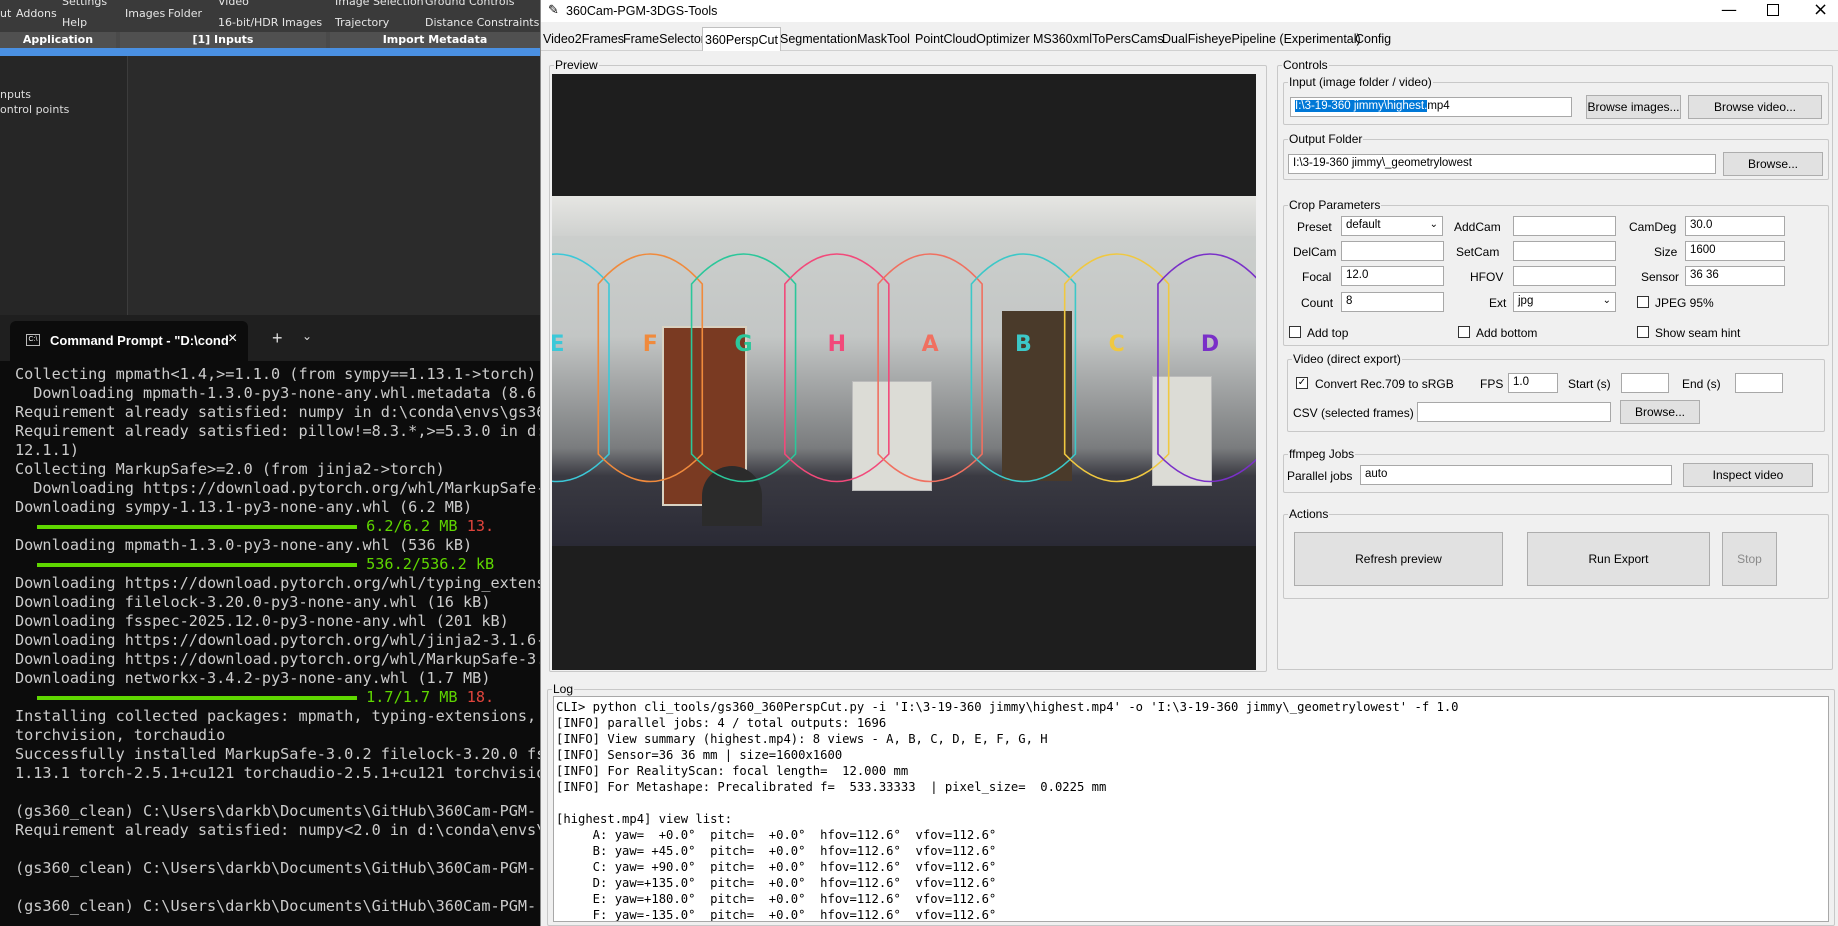 This screenshot has width=1838, height=926. Describe the element at coordinates (1326, 139) in the screenshot. I see `output-label: Output Folder` at that location.